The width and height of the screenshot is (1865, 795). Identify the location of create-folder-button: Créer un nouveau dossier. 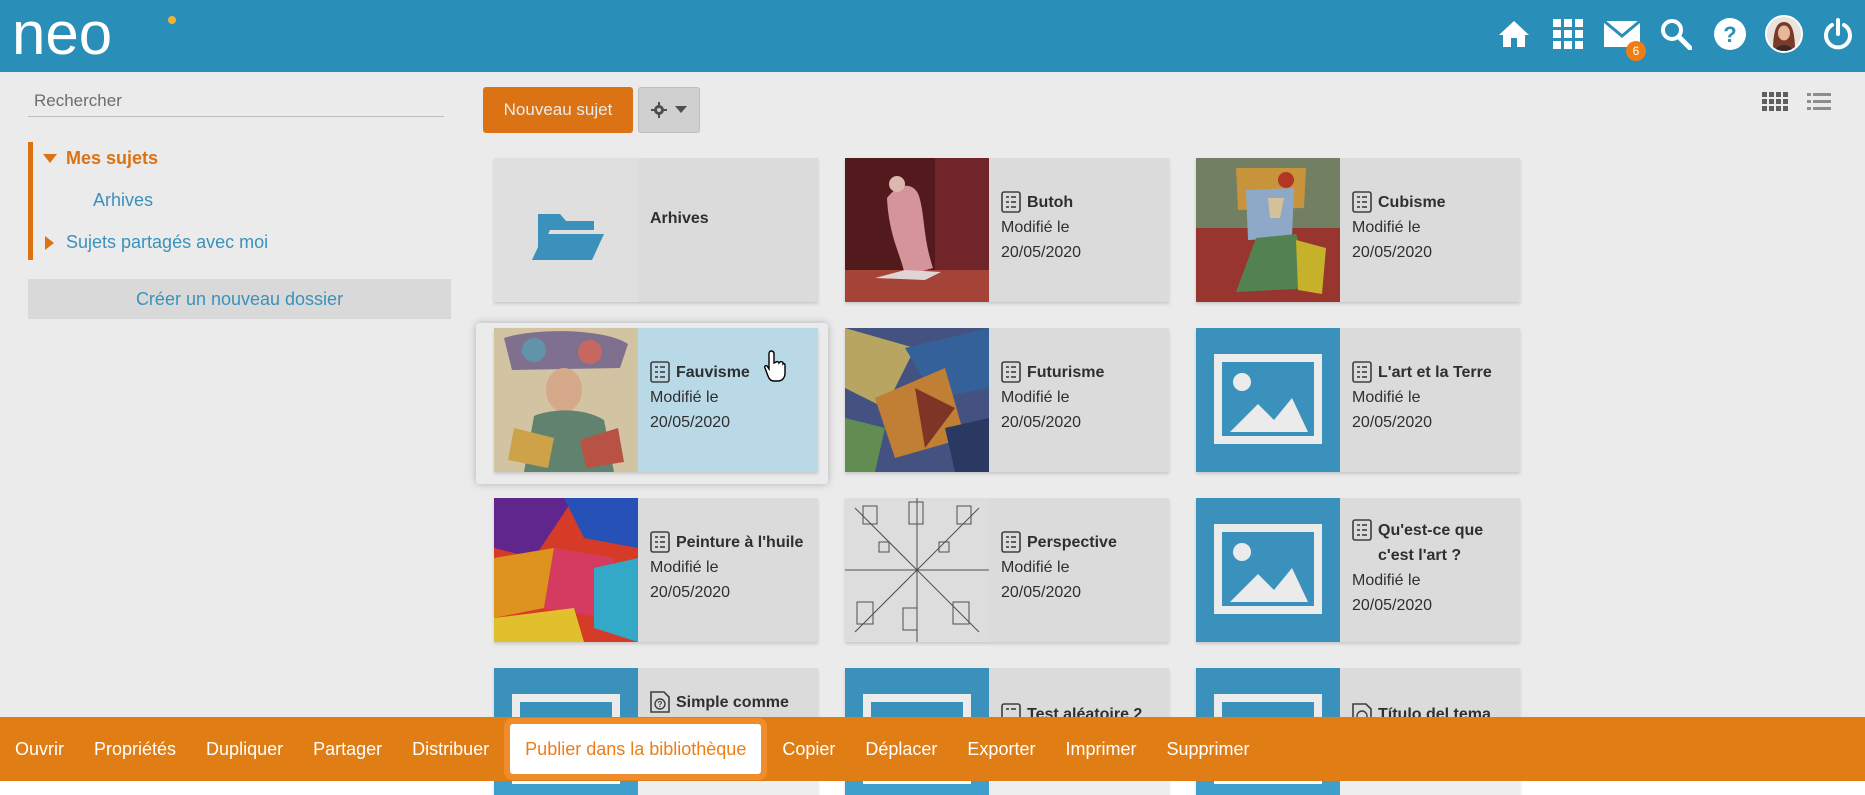
(239, 299).